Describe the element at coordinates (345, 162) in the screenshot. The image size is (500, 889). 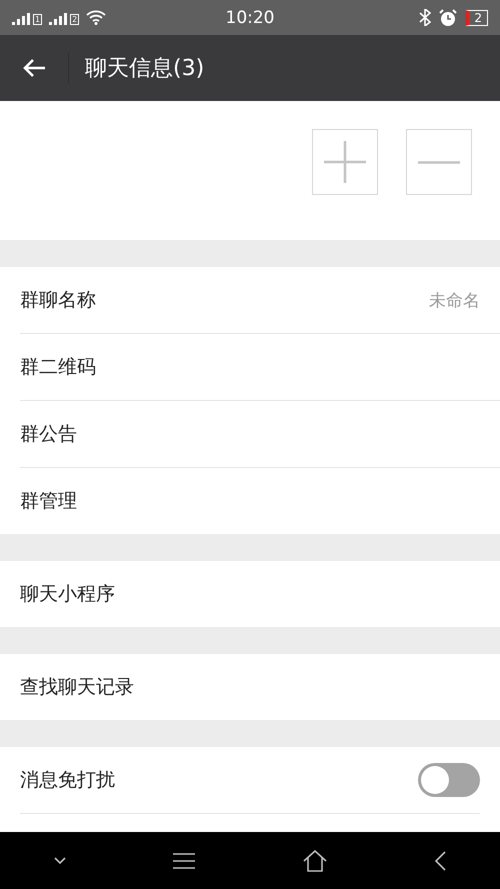
I see `plus-icon` at that location.